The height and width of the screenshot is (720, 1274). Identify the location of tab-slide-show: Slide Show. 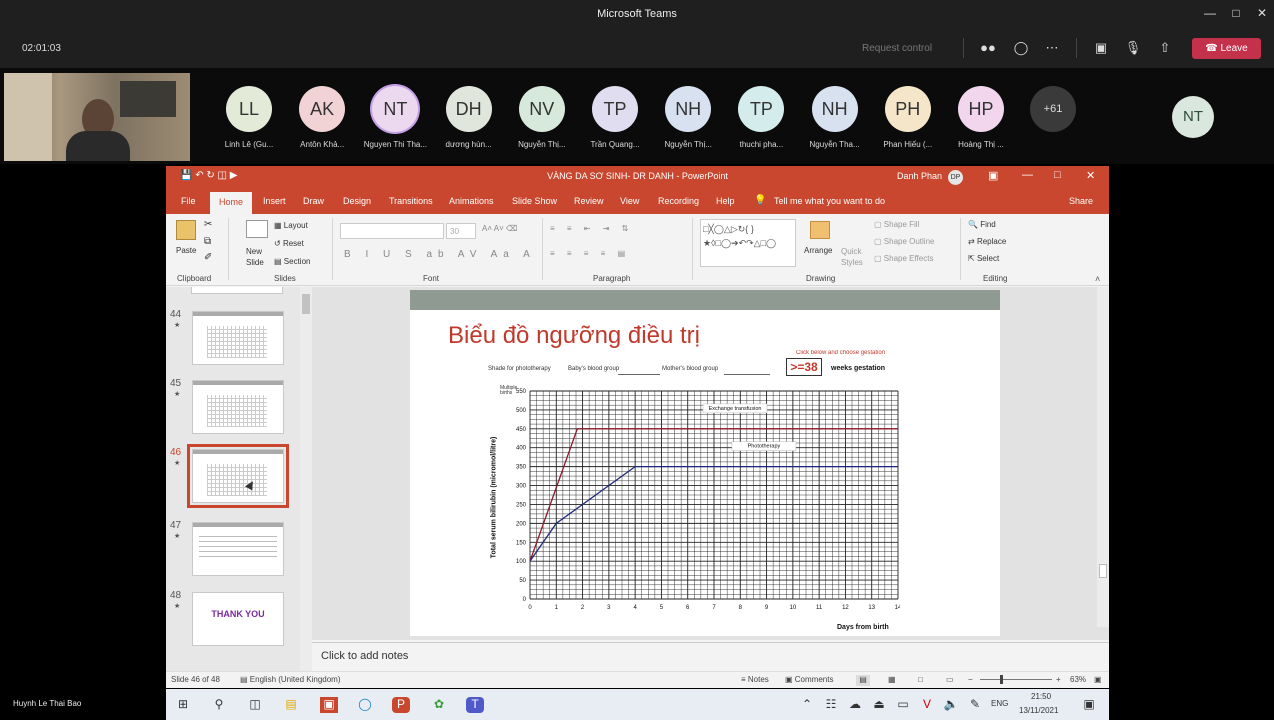
(534, 201).